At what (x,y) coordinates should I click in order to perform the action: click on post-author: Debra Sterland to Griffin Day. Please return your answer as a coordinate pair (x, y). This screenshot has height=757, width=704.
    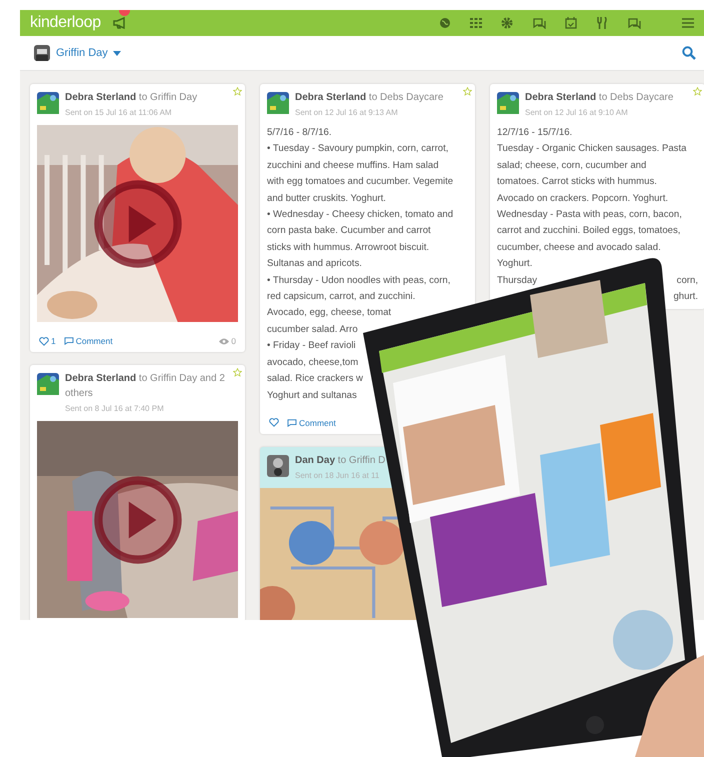
    Looking at the image, I should click on (131, 98).